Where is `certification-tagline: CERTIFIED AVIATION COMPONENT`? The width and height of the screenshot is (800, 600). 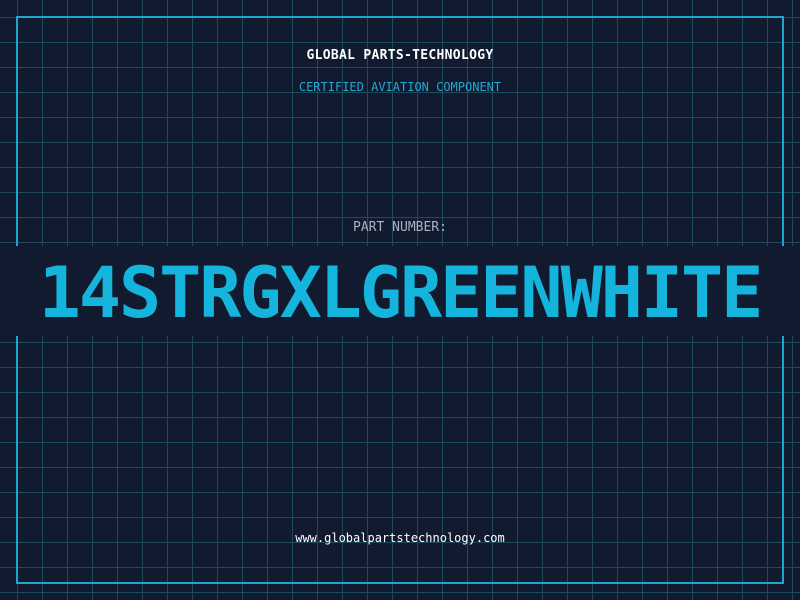
certification-tagline: CERTIFIED AVIATION COMPONENT is located at coordinates (400, 87).